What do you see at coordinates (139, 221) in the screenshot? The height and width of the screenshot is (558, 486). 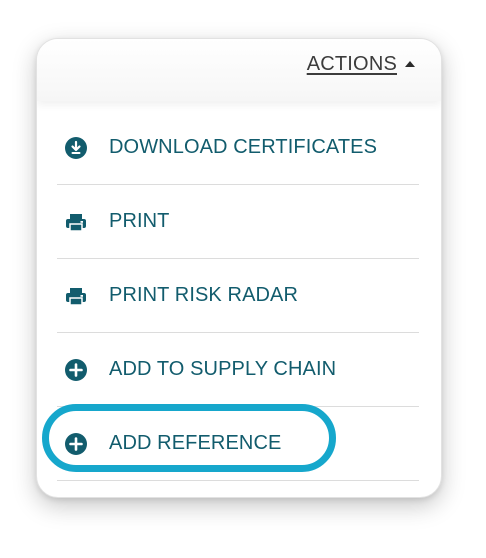 I see `menu-item-label: PRINT` at bounding box center [139, 221].